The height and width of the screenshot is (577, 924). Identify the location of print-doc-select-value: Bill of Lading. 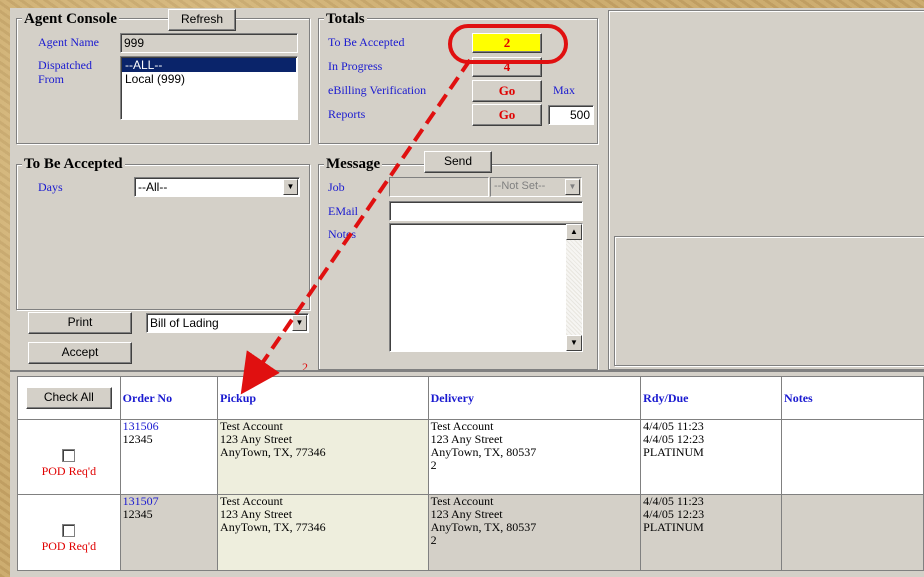
(184, 323).